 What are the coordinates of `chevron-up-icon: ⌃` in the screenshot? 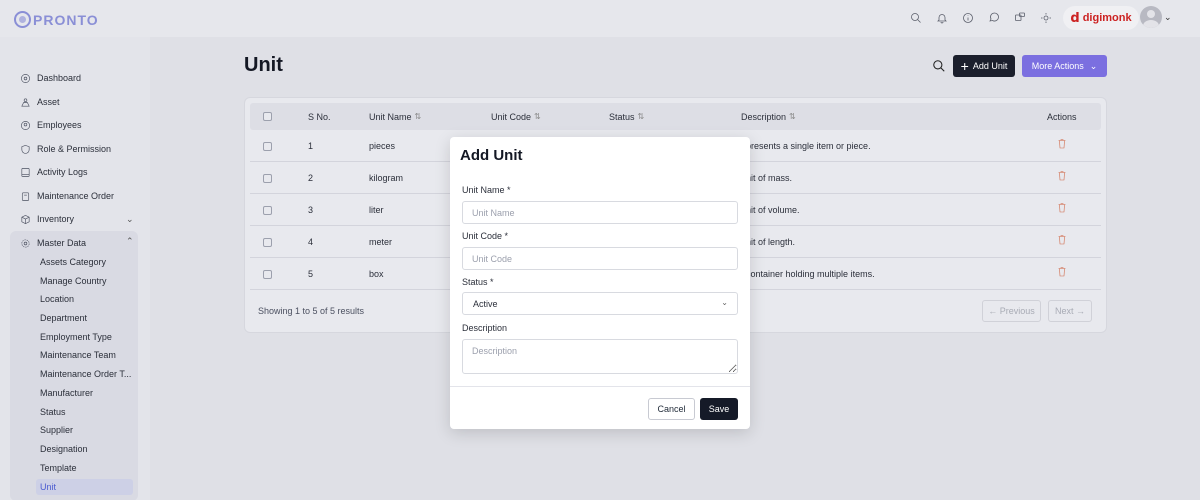 It's located at (130, 241).